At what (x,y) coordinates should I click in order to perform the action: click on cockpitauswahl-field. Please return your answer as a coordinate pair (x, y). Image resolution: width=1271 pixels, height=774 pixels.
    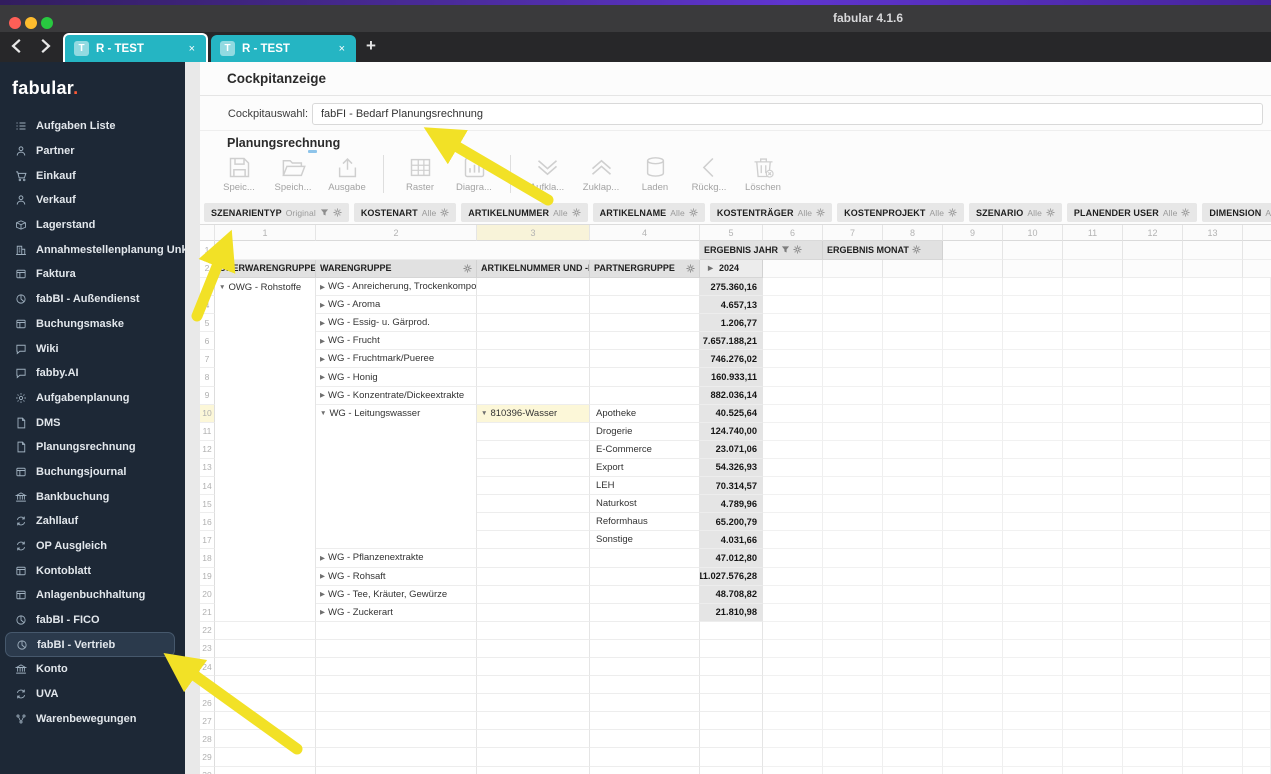
    Looking at the image, I should click on (787, 114).